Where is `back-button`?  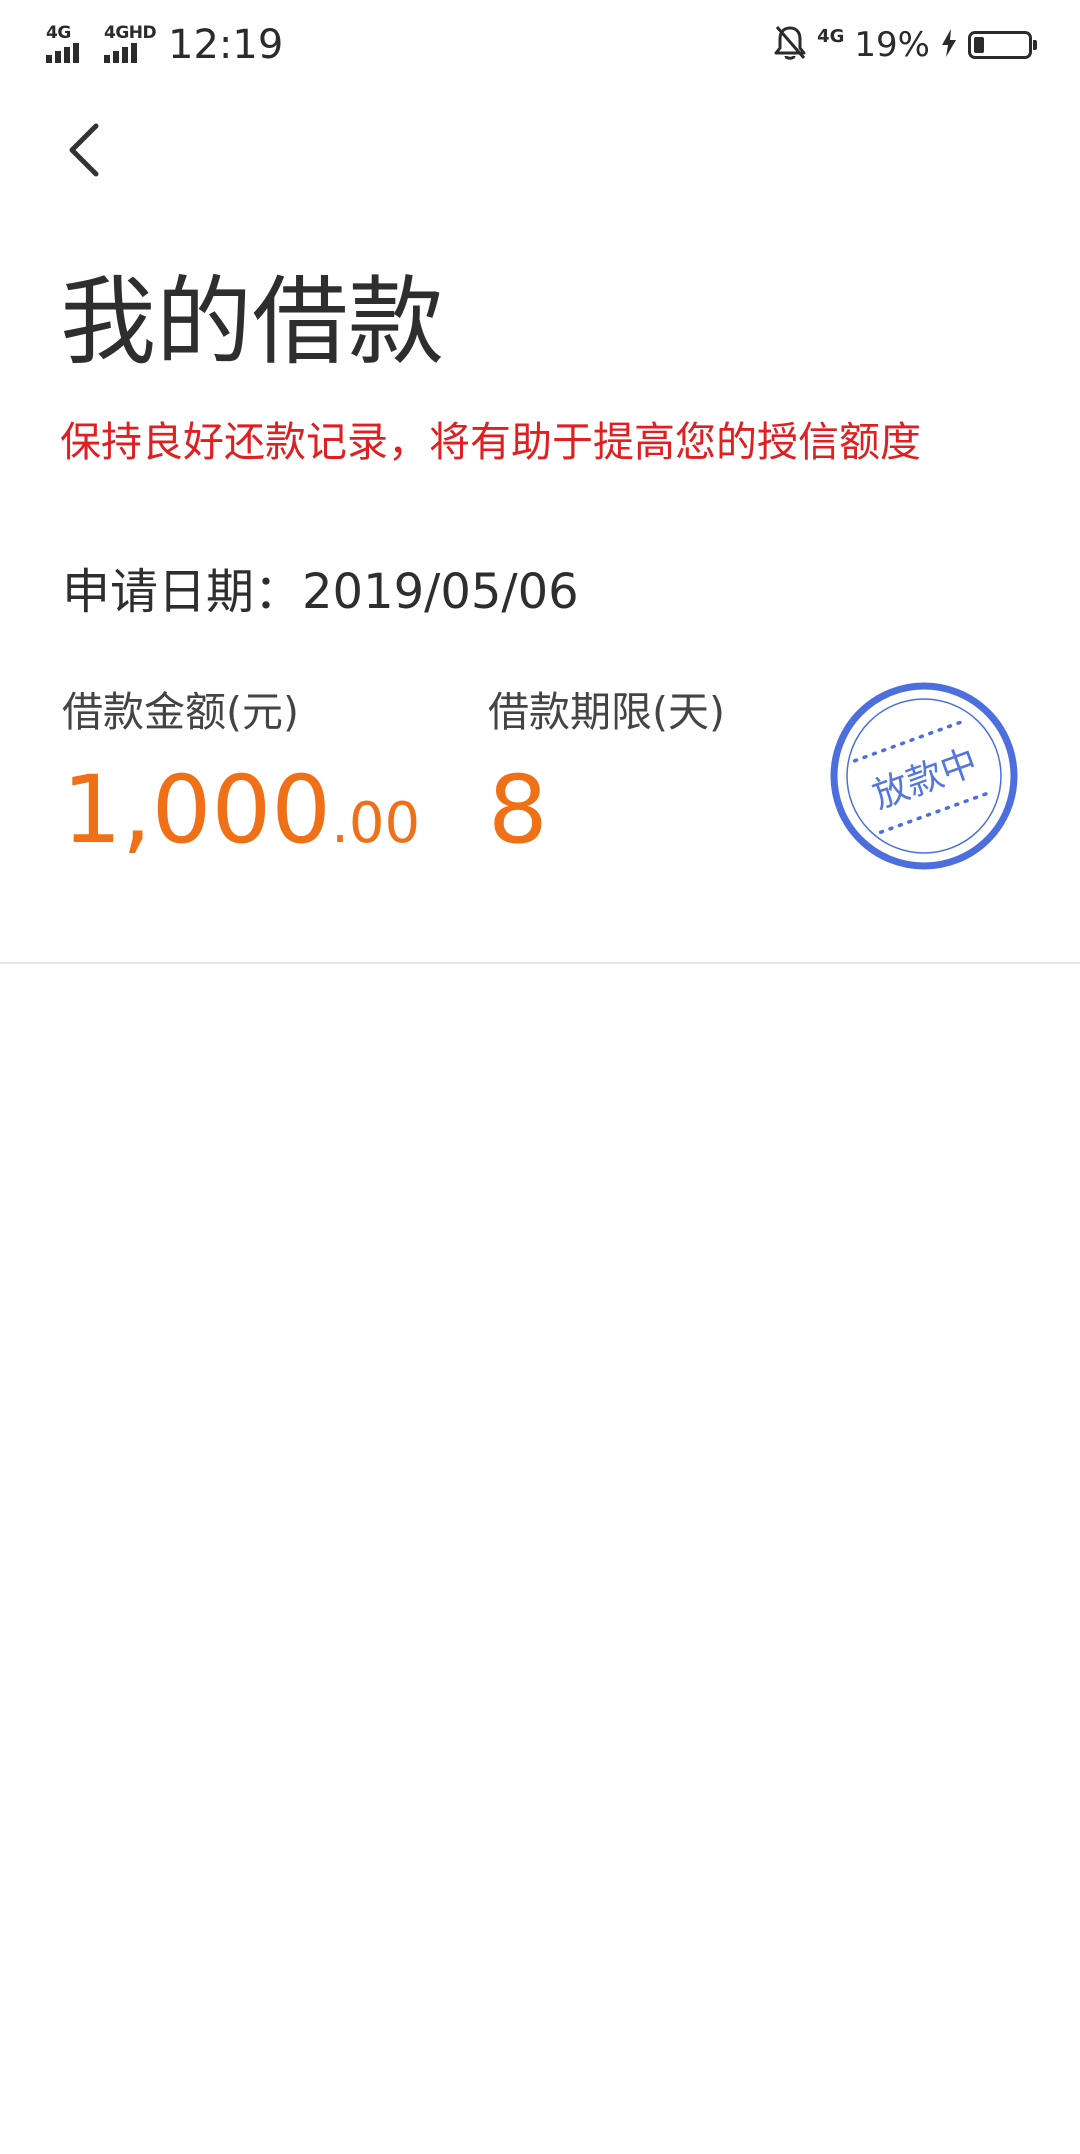 back-button is located at coordinates (86, 150).